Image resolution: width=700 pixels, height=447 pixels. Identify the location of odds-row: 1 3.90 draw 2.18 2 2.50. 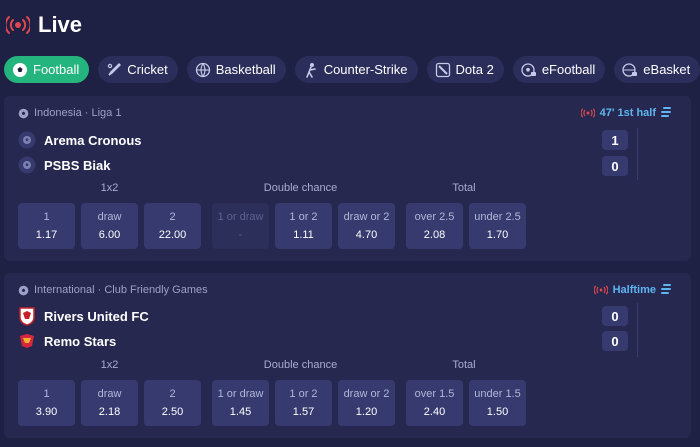
(109, 403).